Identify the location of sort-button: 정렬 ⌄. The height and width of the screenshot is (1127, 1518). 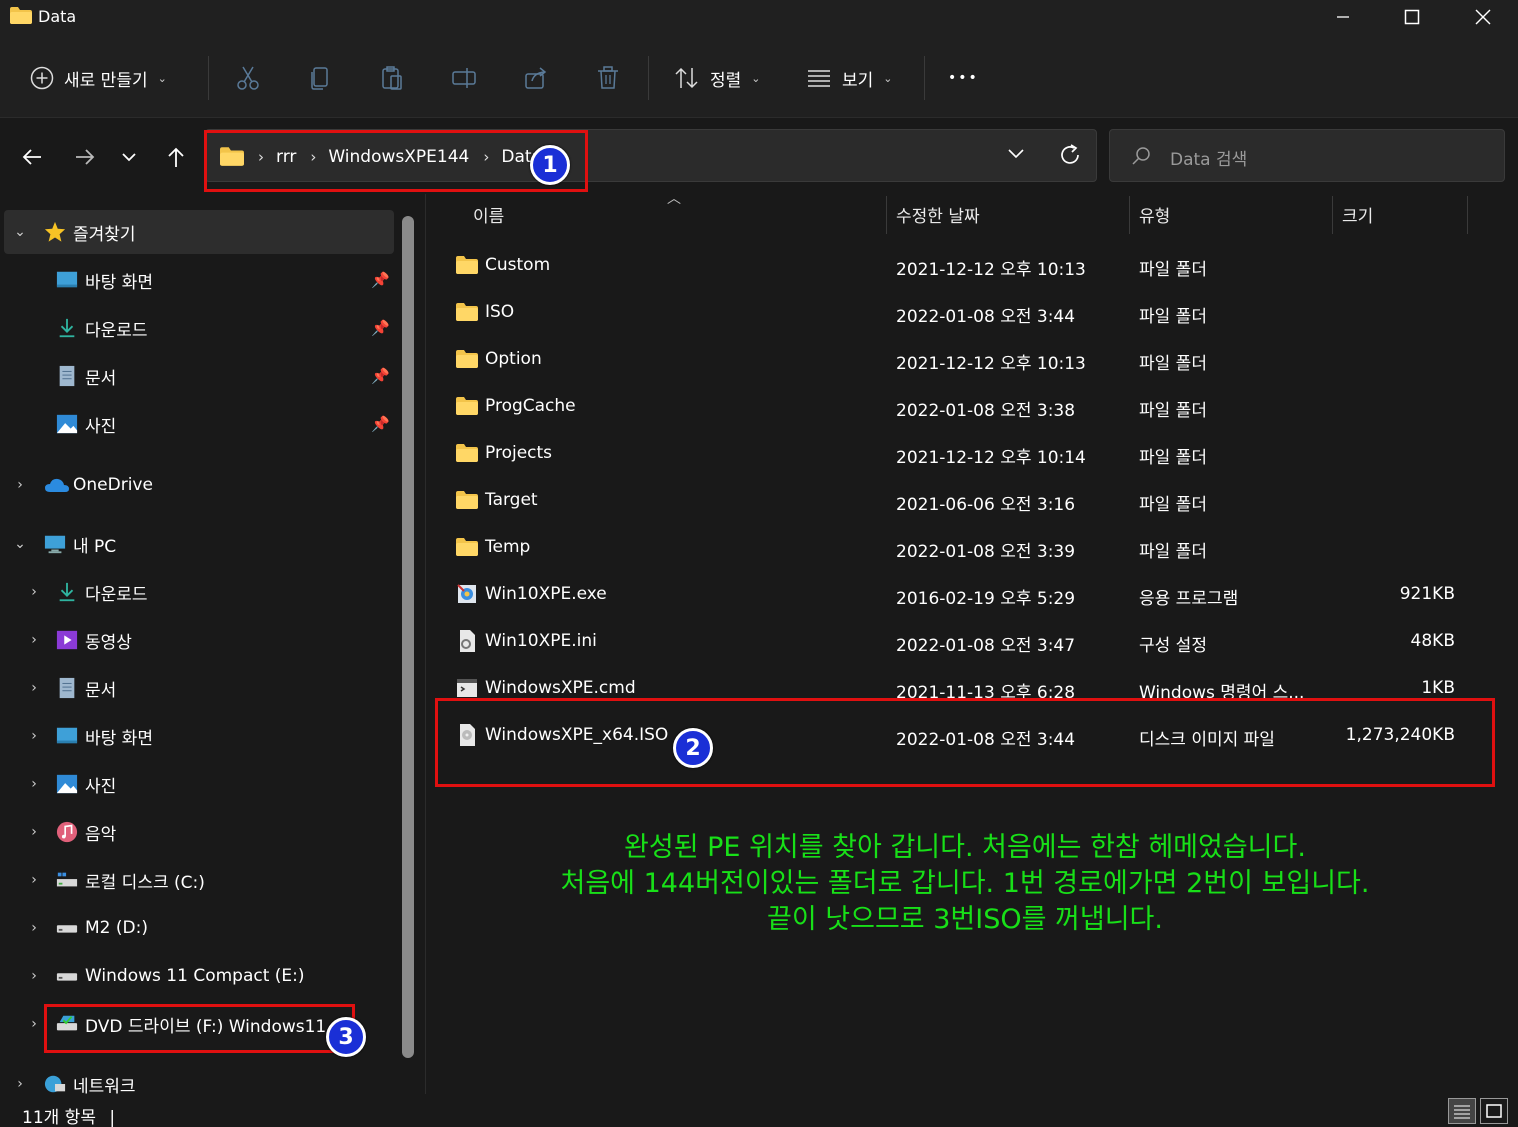
(717, 78).